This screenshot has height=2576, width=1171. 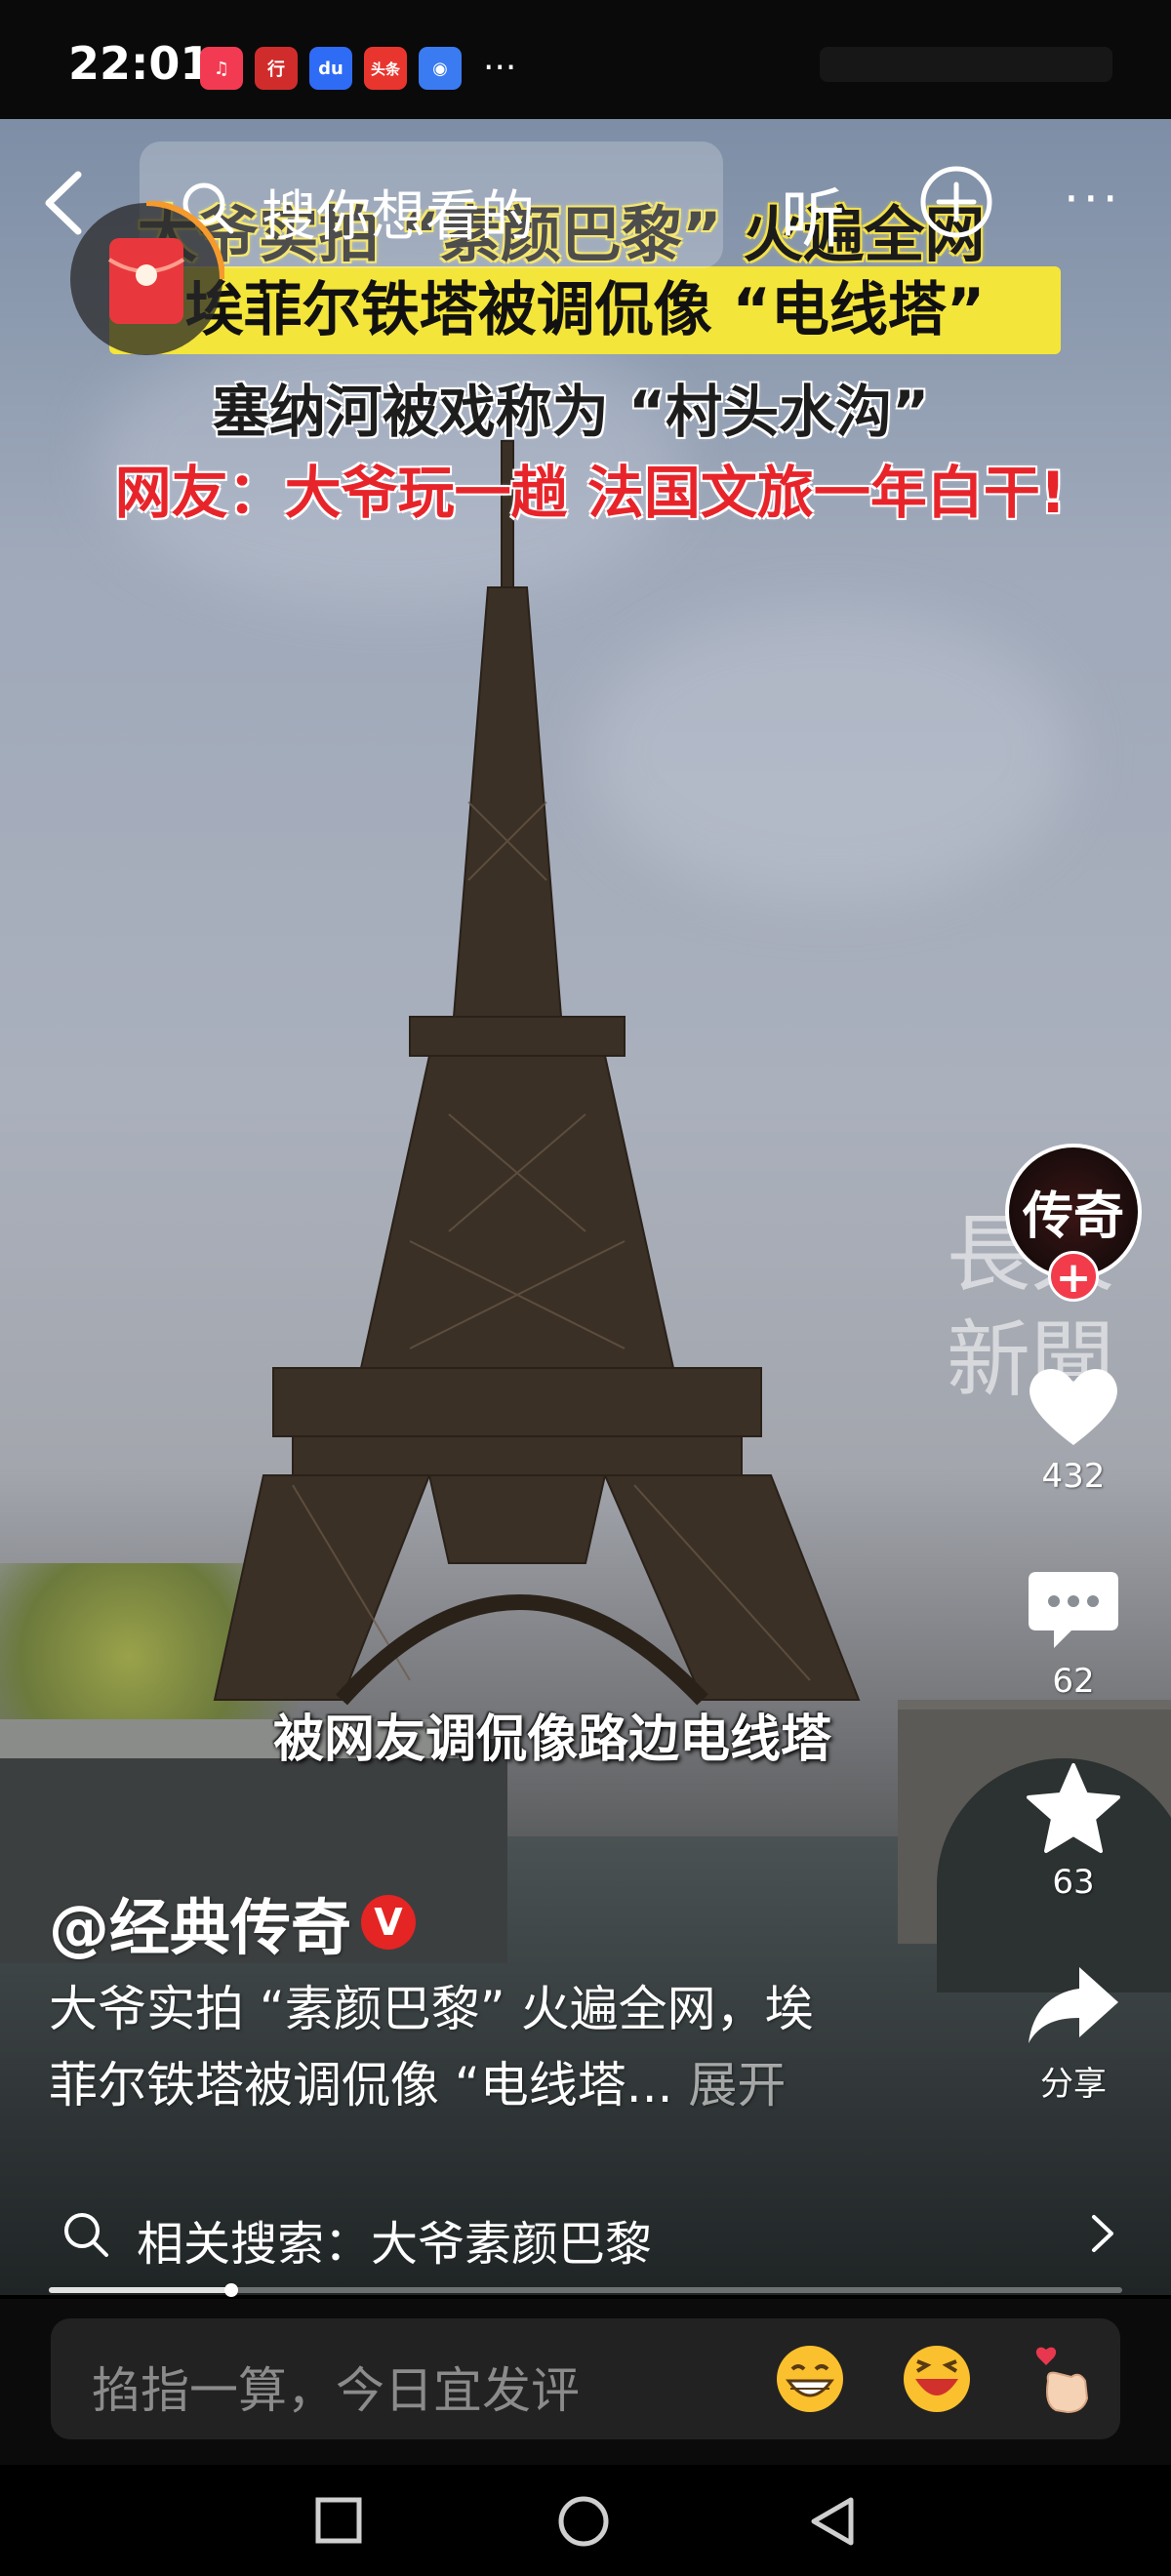 What do you see at coordinates (140, 2290) in the screenshot?
I see `progress-fill` at bounding box center [140, 2290].